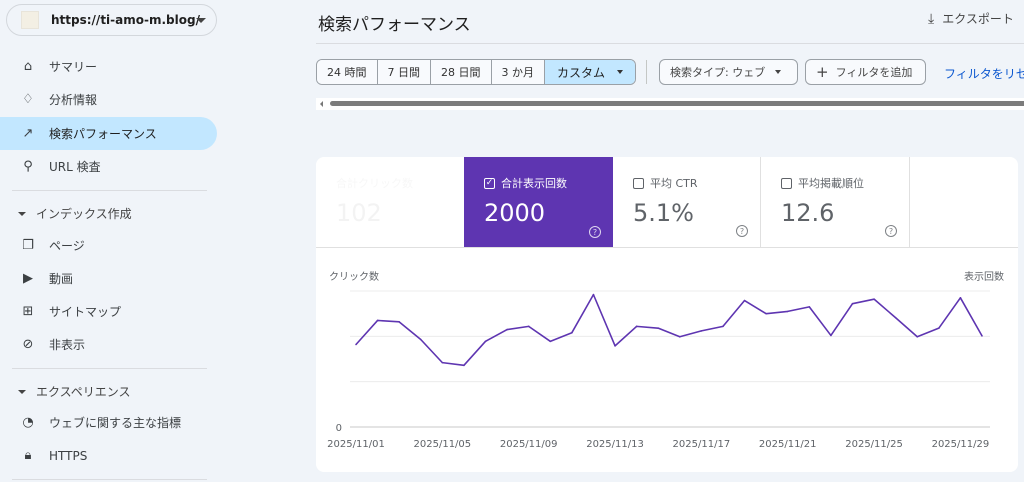 The height and width of the screenshot is (482, 1024). I want to click on scroll-left-icon, so click(321, 104).